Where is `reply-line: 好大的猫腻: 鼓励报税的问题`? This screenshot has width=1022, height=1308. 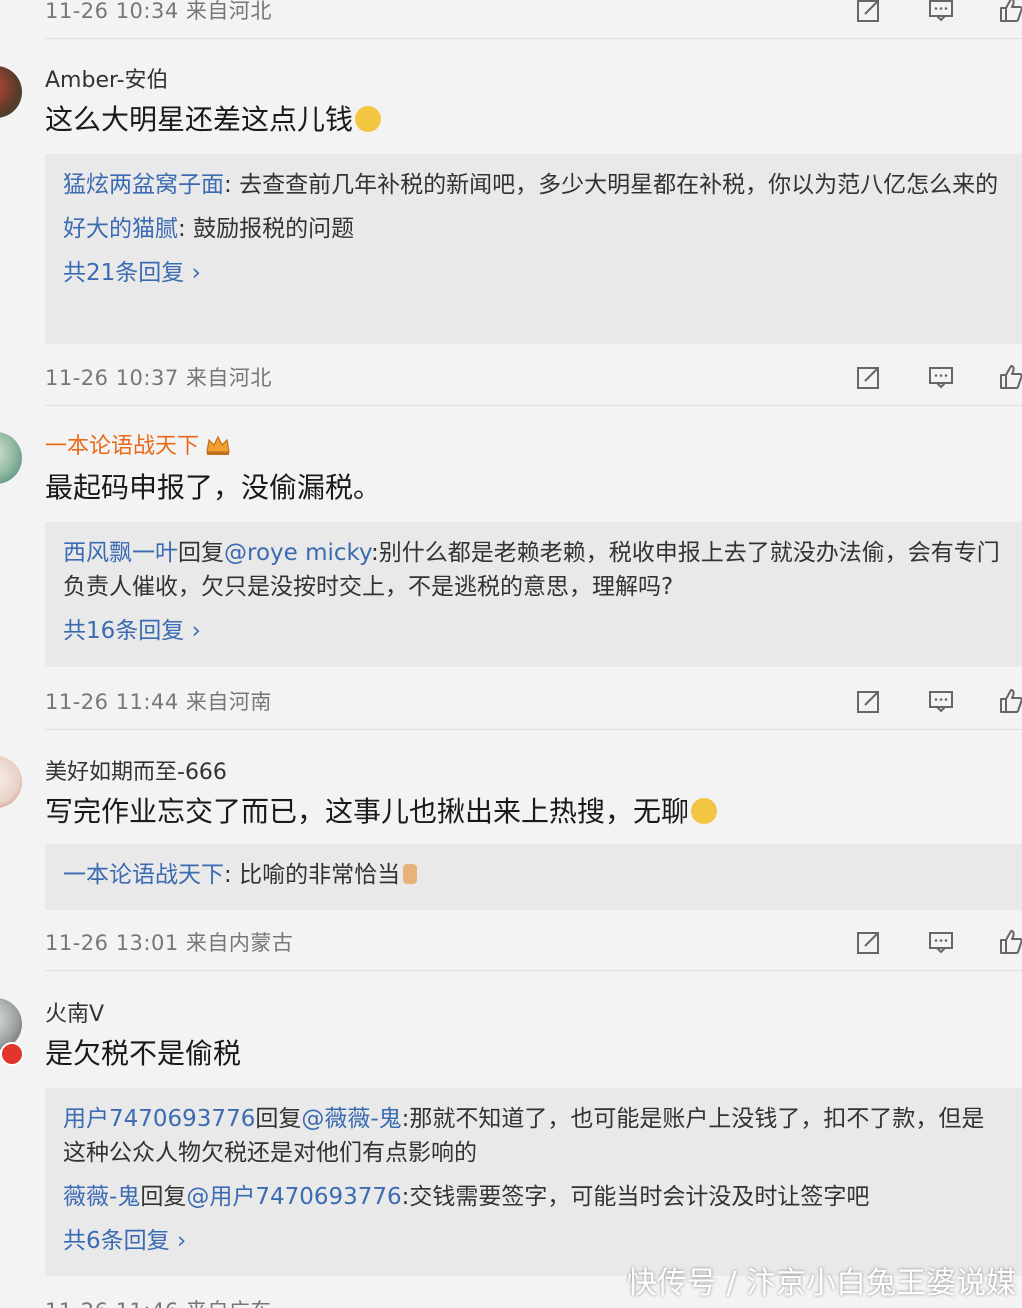
reply-line: 好大的猫腻: 鼓励报税的问题 is located at coordinates (533, 229).